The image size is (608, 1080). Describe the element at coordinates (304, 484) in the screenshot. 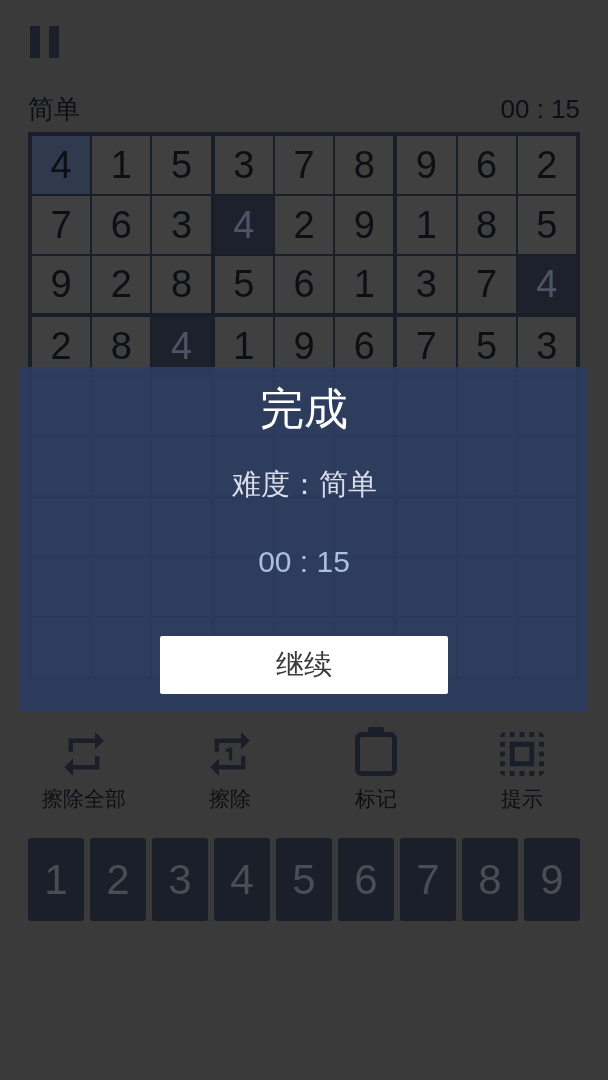

I see `difficulty-text: 难度：简单` at that location.